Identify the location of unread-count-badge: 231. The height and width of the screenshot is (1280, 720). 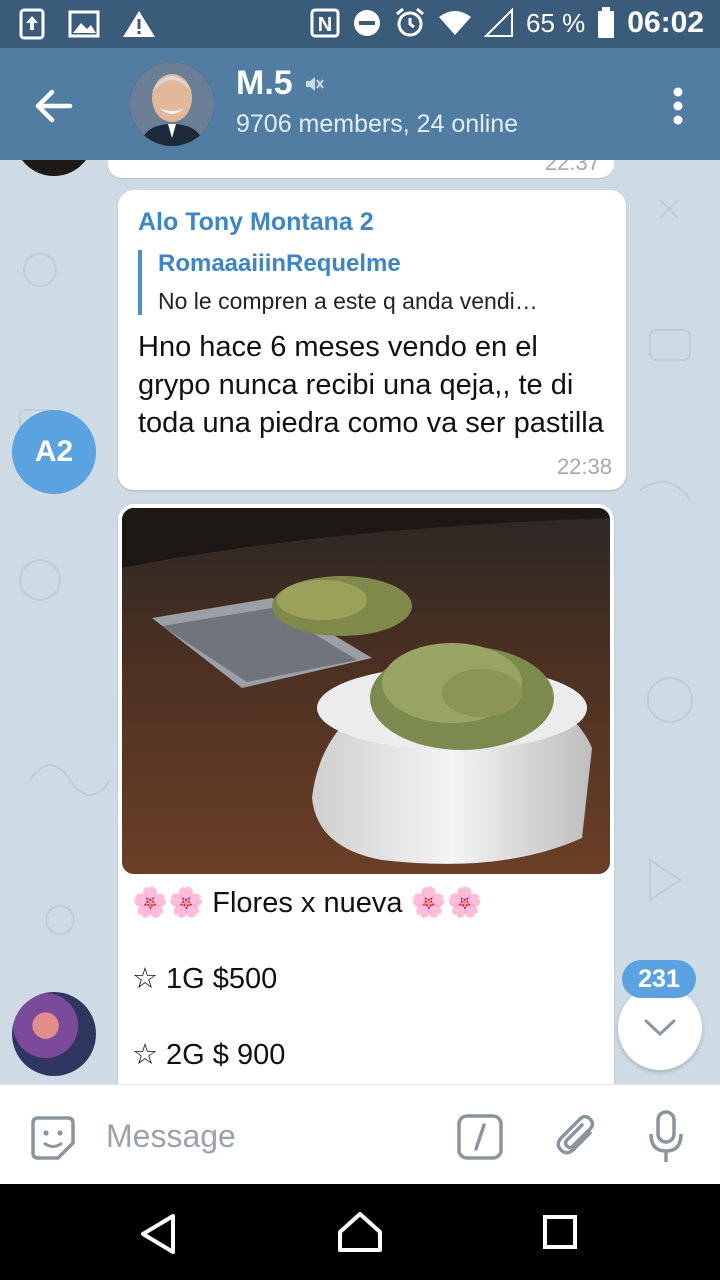
(659, 979).